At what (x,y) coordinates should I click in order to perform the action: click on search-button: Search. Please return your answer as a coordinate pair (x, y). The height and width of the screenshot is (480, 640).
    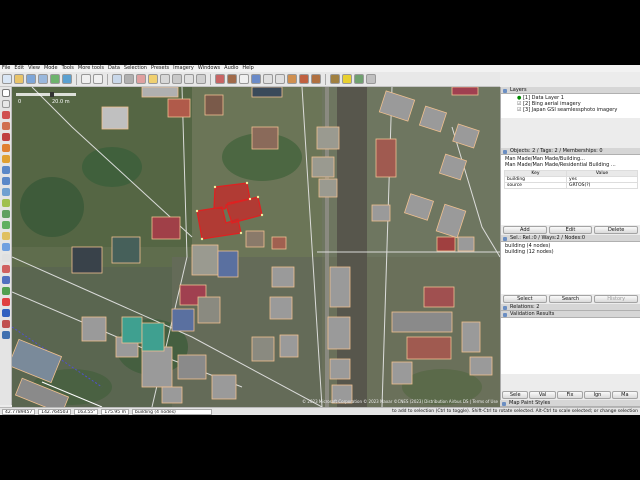
    Looking at the image, I should click on (570, 299).